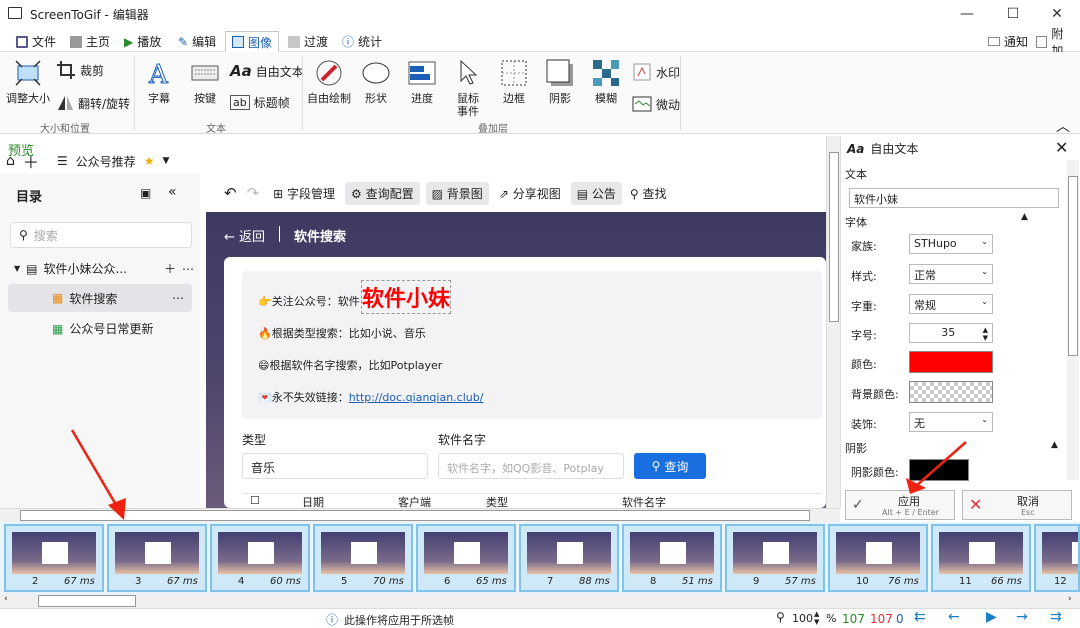 The width and height of the screenshot is (1080, 628). Describe the element at coordinates (28, 81) in the screenshot. I see `resize-button: 调整大小` at that location.